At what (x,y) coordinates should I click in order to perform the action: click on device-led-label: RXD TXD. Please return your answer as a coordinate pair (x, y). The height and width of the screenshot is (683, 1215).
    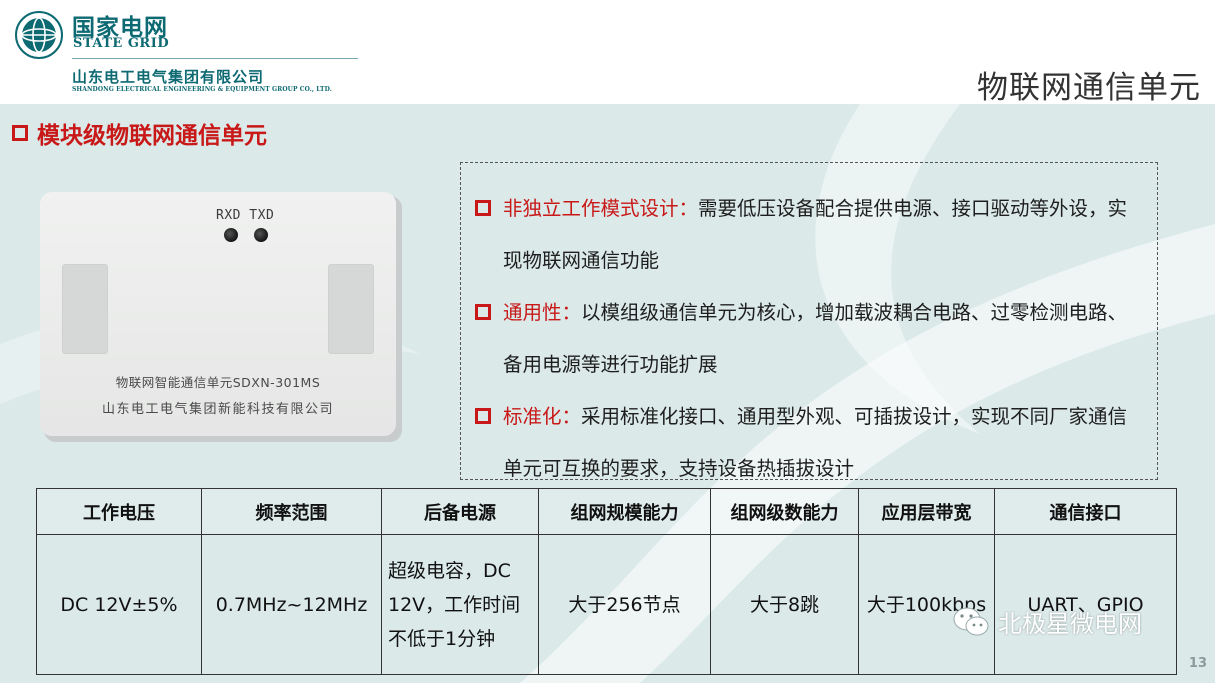
    Looking at the image, I should click on (245, 215).